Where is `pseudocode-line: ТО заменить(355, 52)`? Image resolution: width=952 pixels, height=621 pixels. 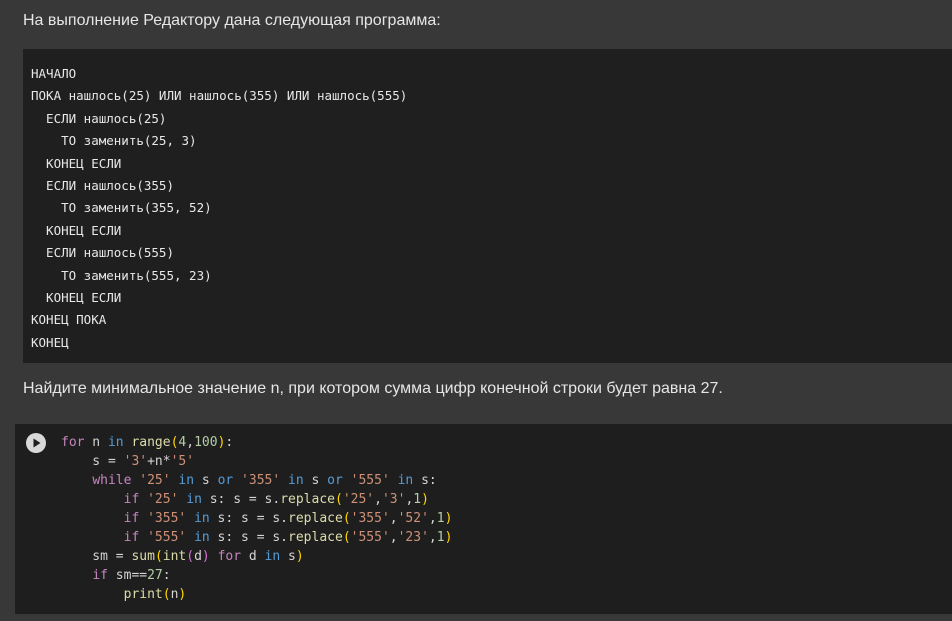 pseudocode-line: ТО заменить(355, 52) is located at coordinates (121, 208).